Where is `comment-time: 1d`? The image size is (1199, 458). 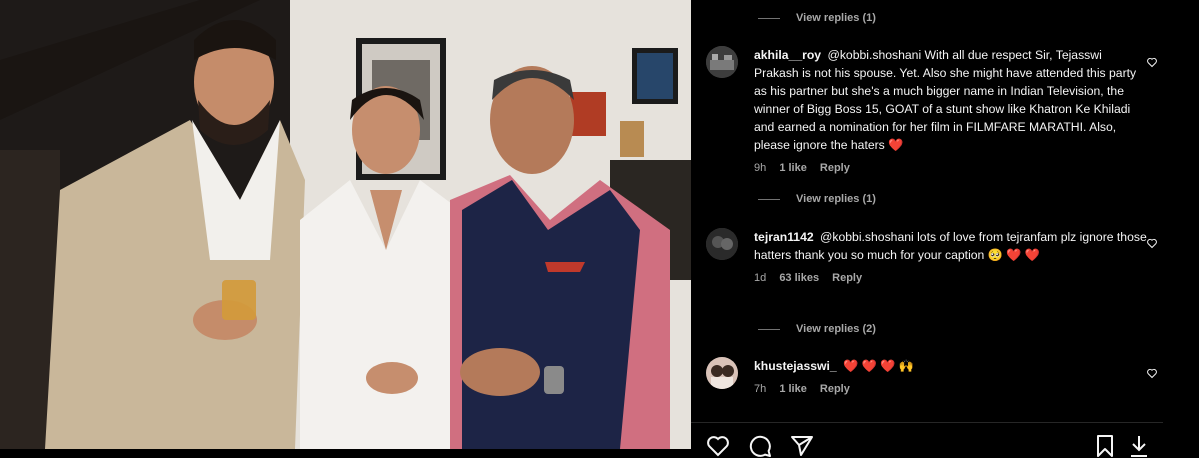 comment-time: 1d is located at coordinates (760, 278).